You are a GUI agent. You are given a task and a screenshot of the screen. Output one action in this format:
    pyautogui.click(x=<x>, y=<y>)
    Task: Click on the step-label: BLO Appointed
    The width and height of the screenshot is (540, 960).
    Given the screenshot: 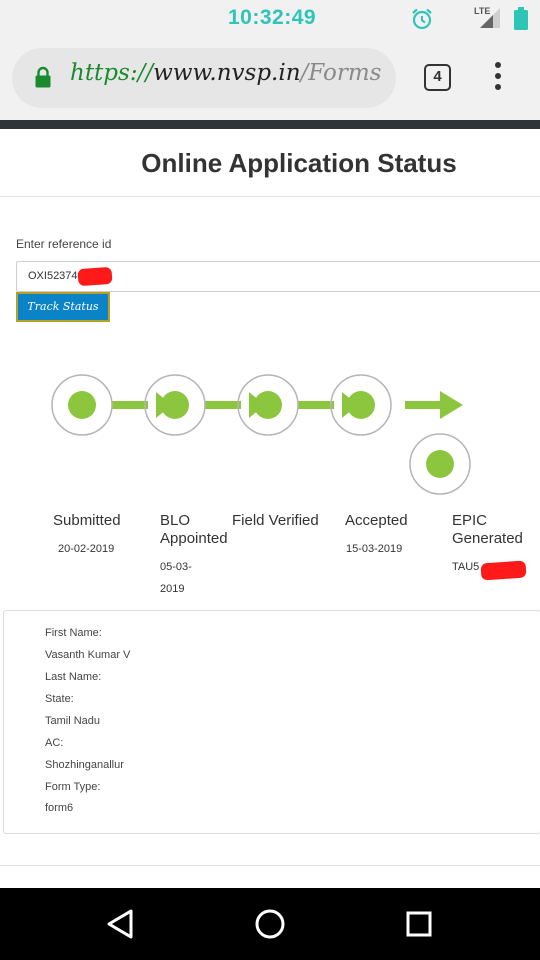 What is the action you would take?
    pyautogui.click(x=194, y=529)
    